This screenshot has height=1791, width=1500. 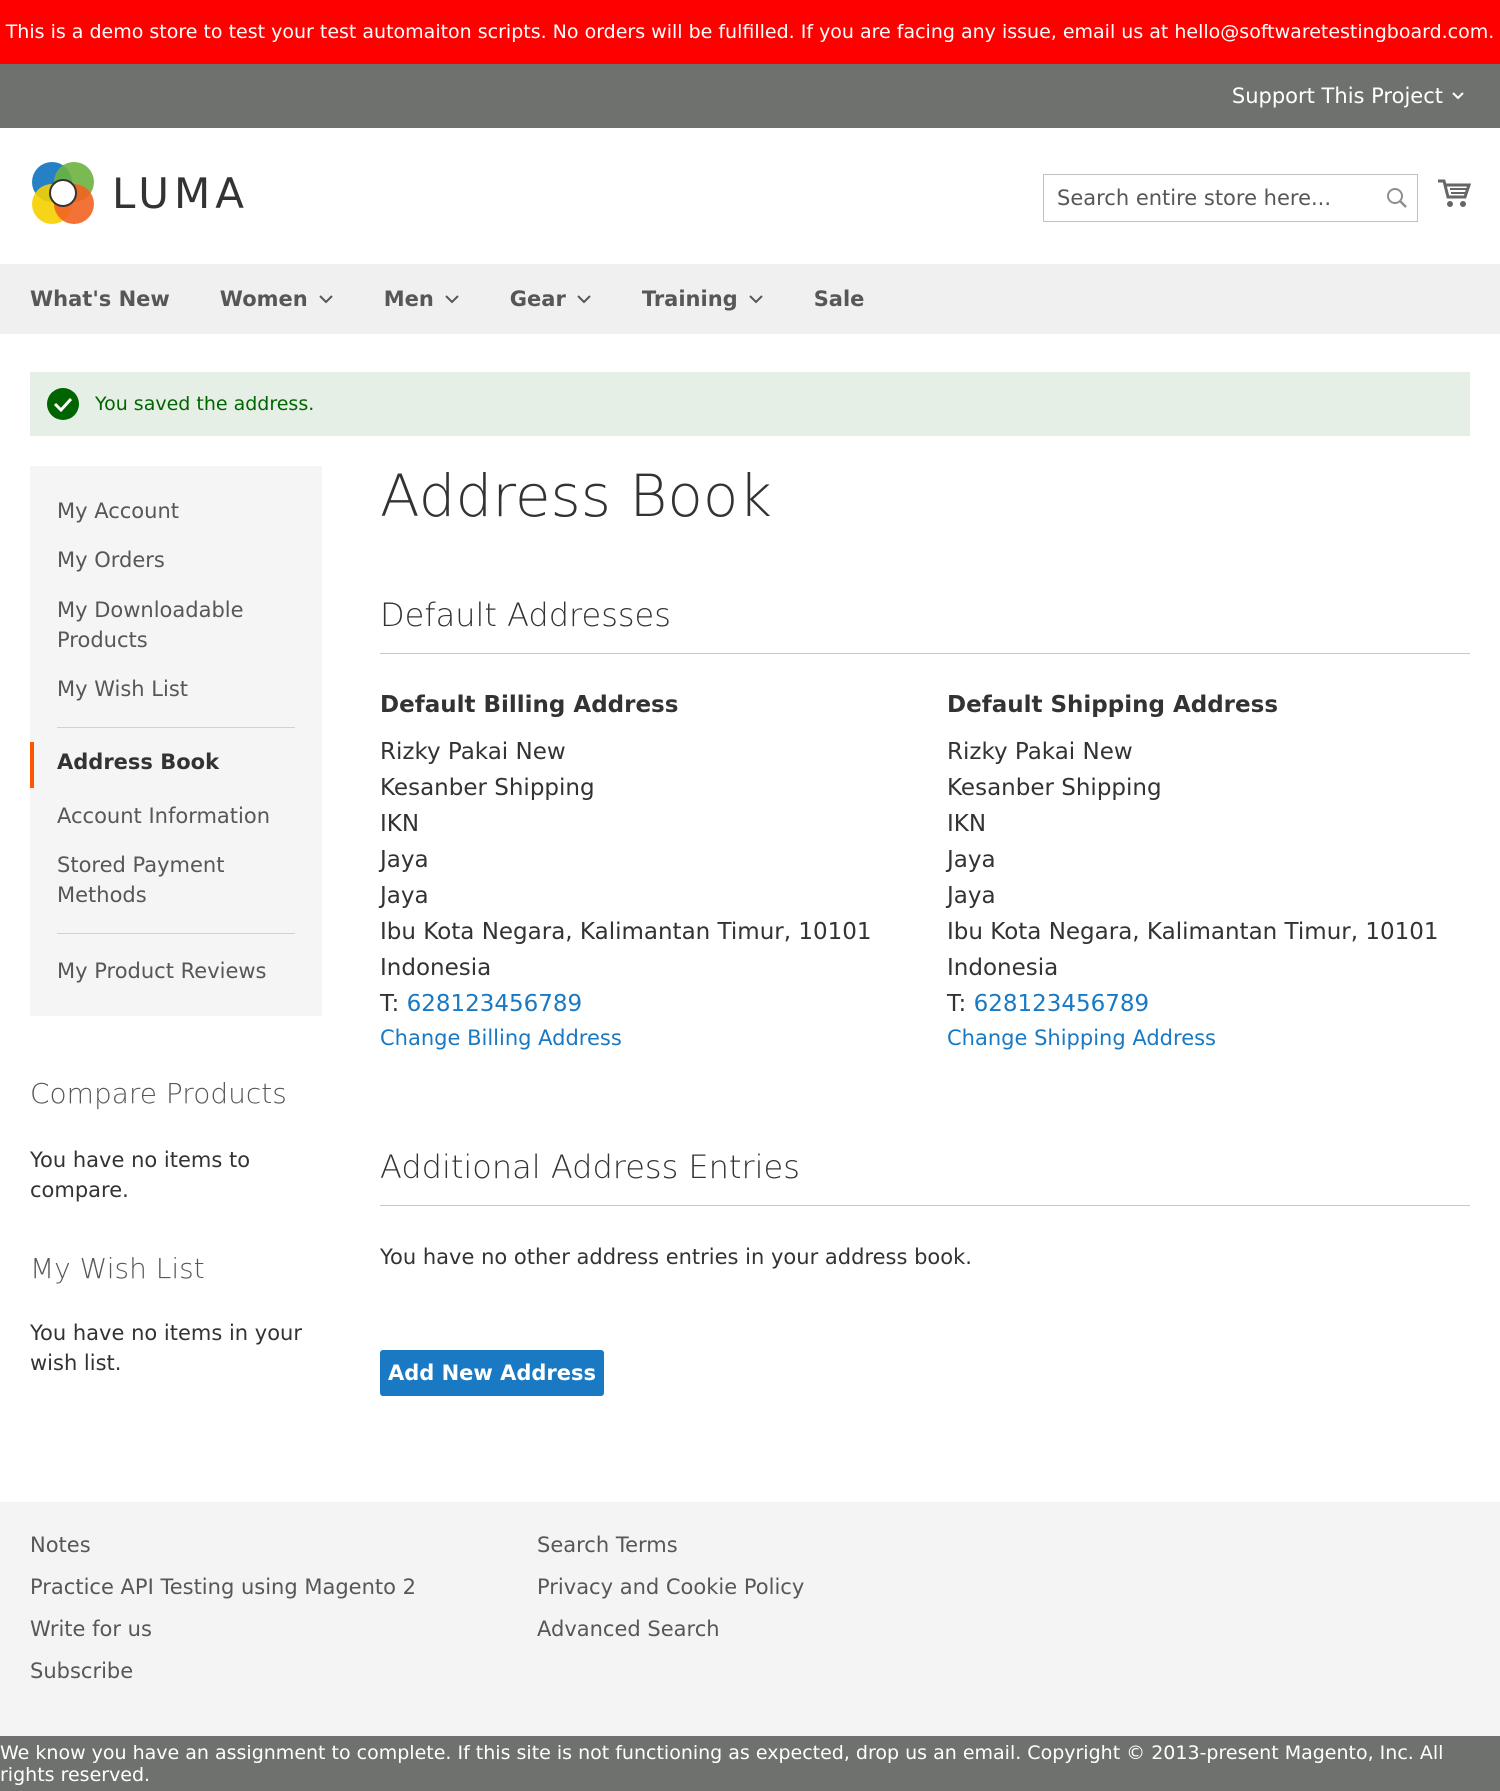 What do you see at coordinates (1454, 193) in the screenshot?
I see `cart-icon` at bounding box center [1454, 193].